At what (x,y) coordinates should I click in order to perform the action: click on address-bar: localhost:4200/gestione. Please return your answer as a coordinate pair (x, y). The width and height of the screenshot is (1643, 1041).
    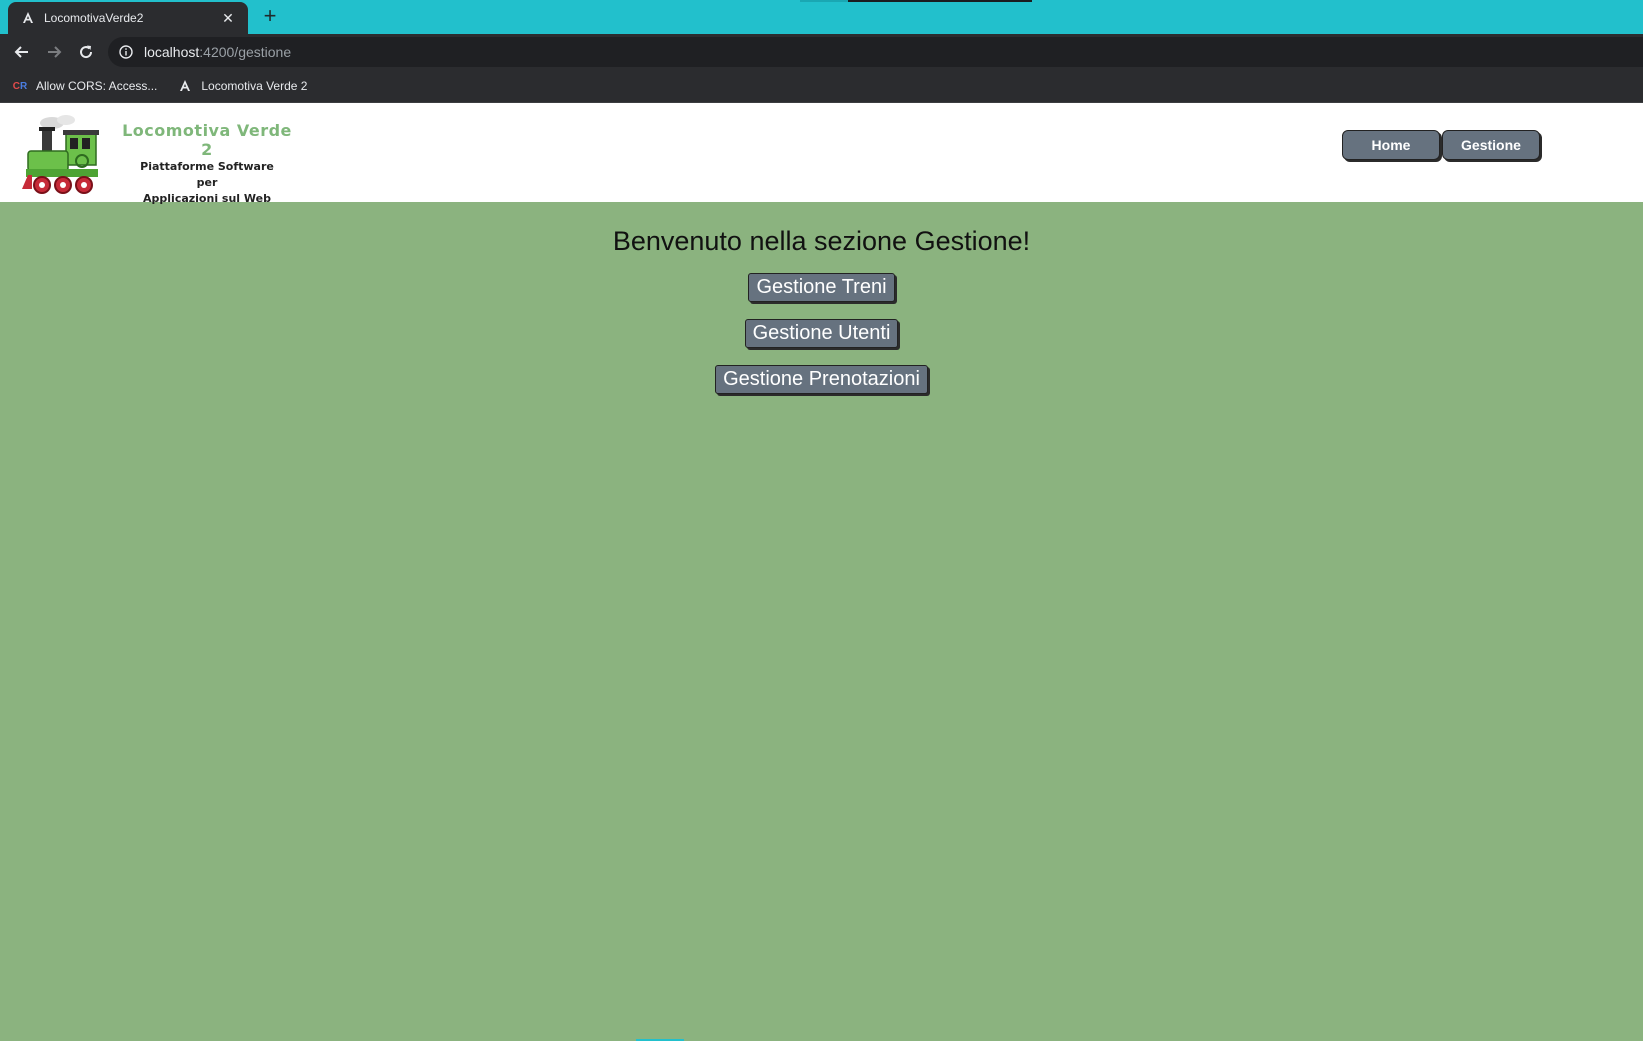
    Looking at the image, I should click on (875, 52).